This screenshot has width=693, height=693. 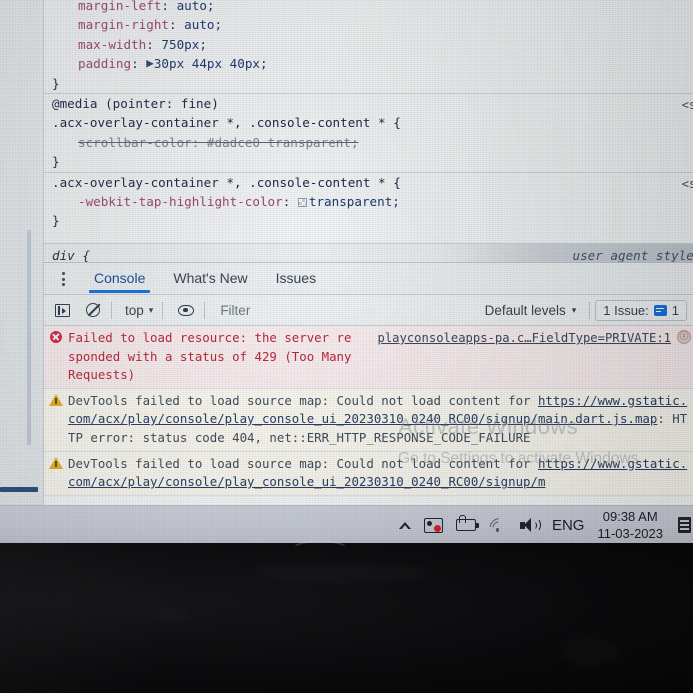 I want to click on tab-whats-new: What's New, so click(x=210, y=277).